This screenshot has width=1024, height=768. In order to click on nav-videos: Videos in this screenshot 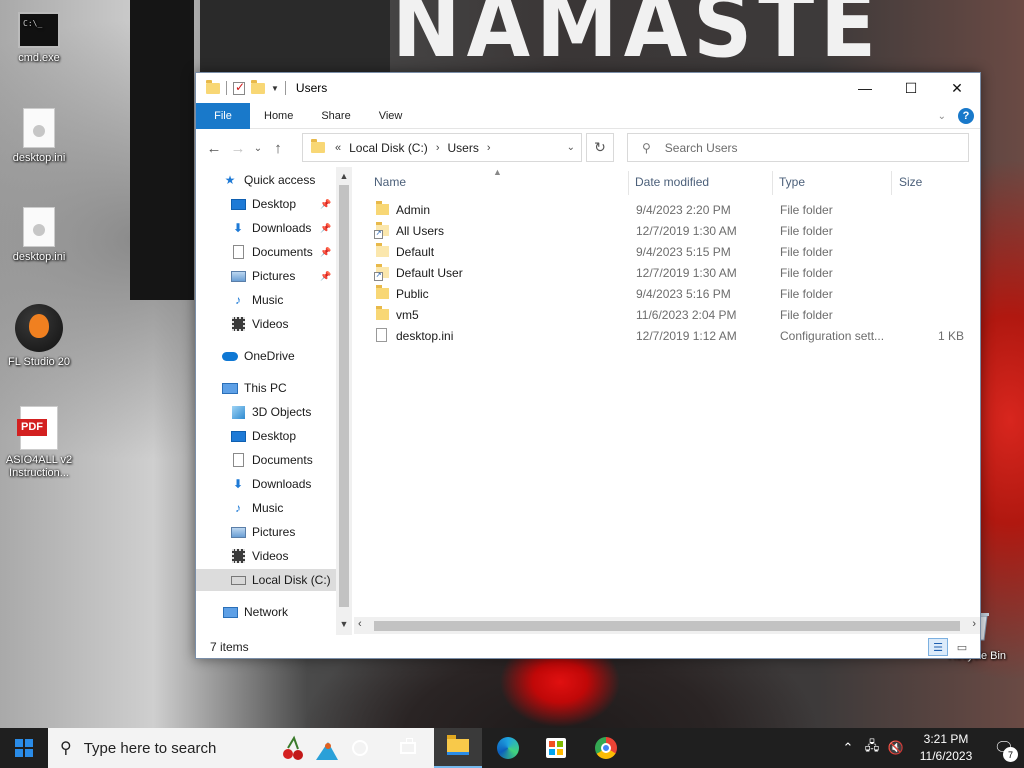, I will do `click(259, 324)`.